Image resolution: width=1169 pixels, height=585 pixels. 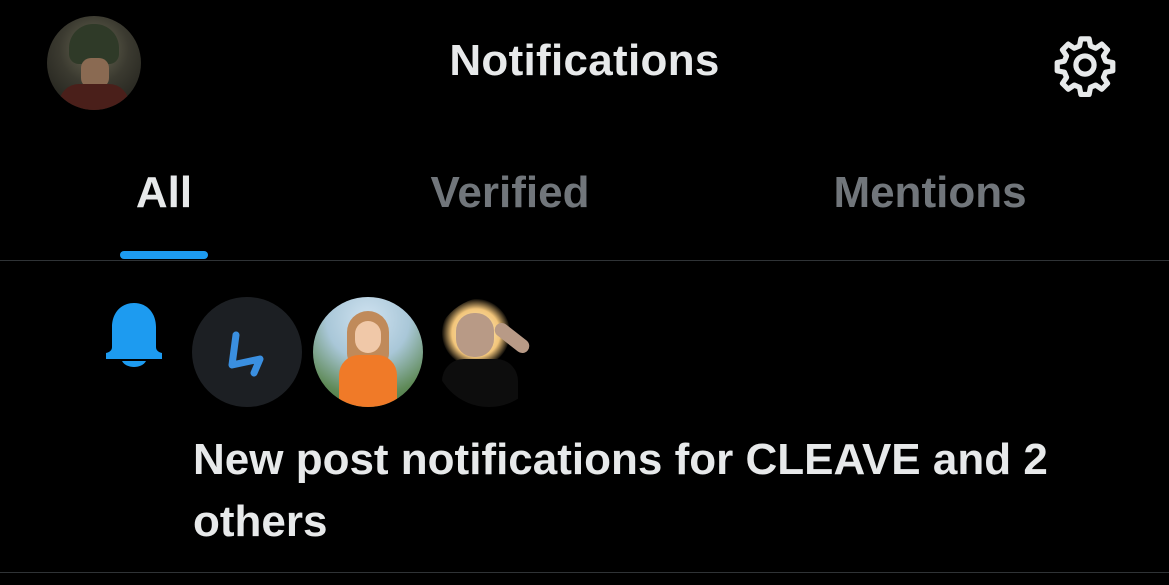 I want to click on bell-icon, so click(x=134, y=335).